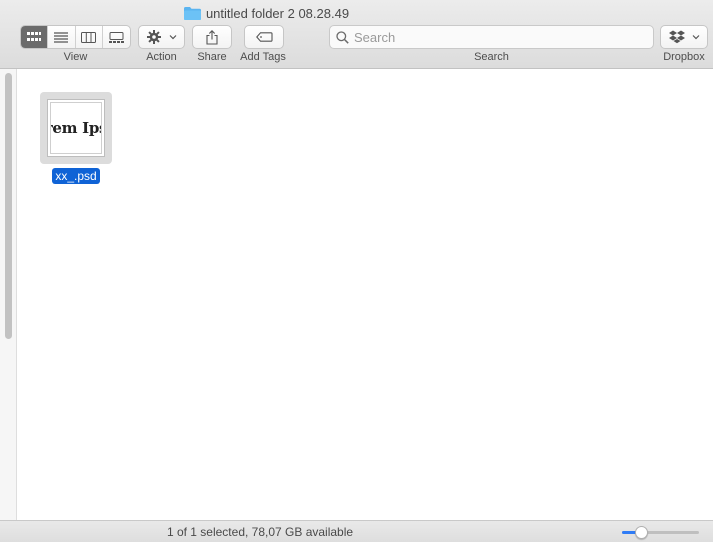 The width and height of the screenshot is (713, 542). What do you see at coordinates (192, 13) in the screenshot?
I see `folder-icon` at bounding box center [192, 13].